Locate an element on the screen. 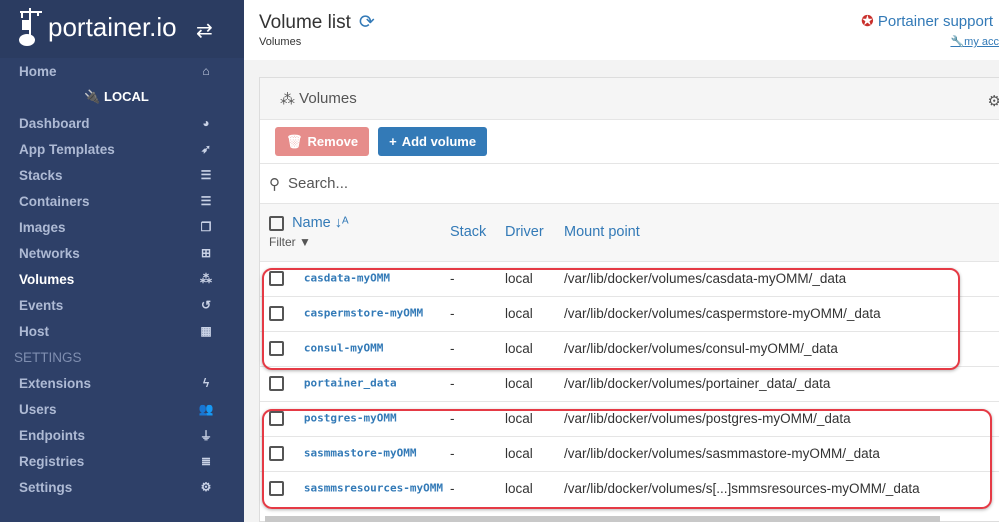 This screenshot has height=522, width=999. sidebar-item-label: Containers is located at coordinates (54, 201).